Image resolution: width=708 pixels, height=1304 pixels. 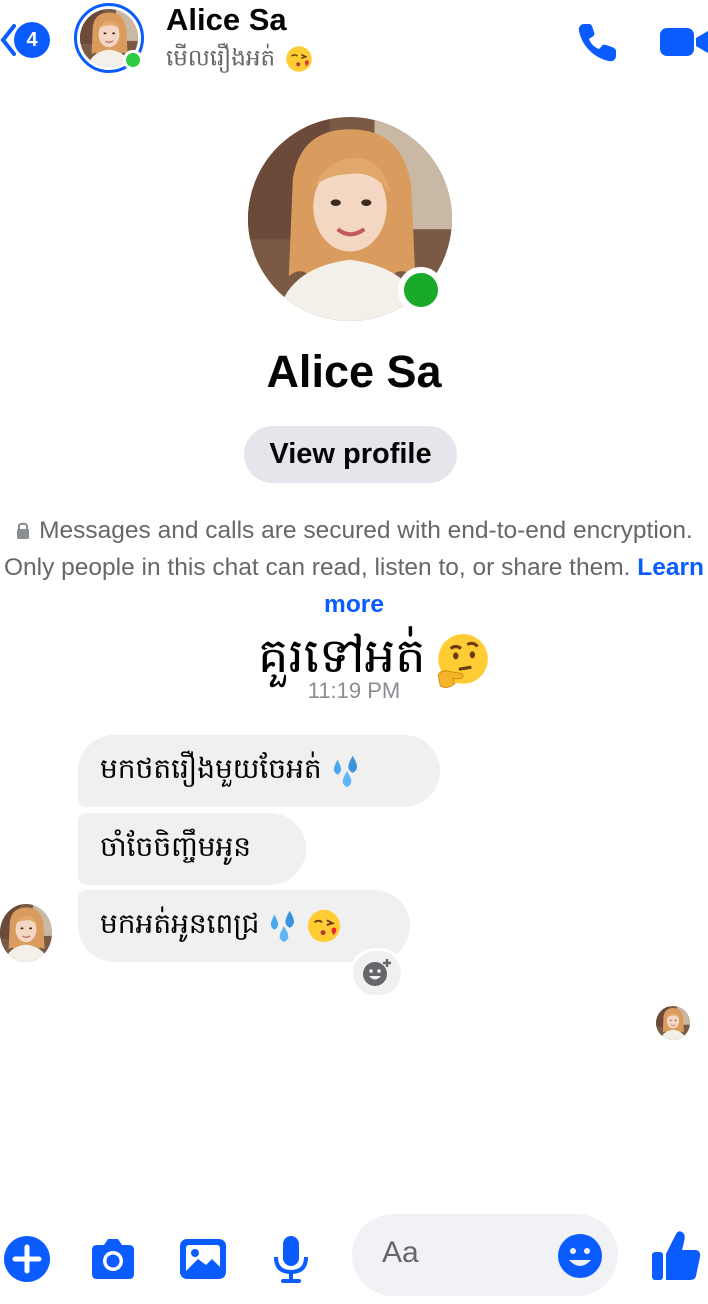 I want to click on overlay-caption: គួរទៅអត់, so click(x=375, y=661).